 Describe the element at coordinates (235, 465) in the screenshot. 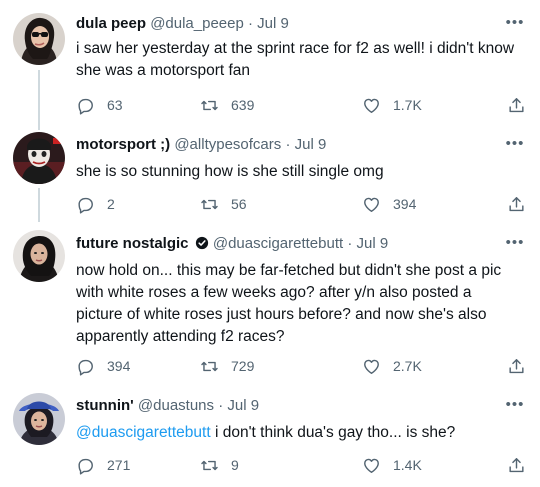

I see `retweet-count: 9` at that location.